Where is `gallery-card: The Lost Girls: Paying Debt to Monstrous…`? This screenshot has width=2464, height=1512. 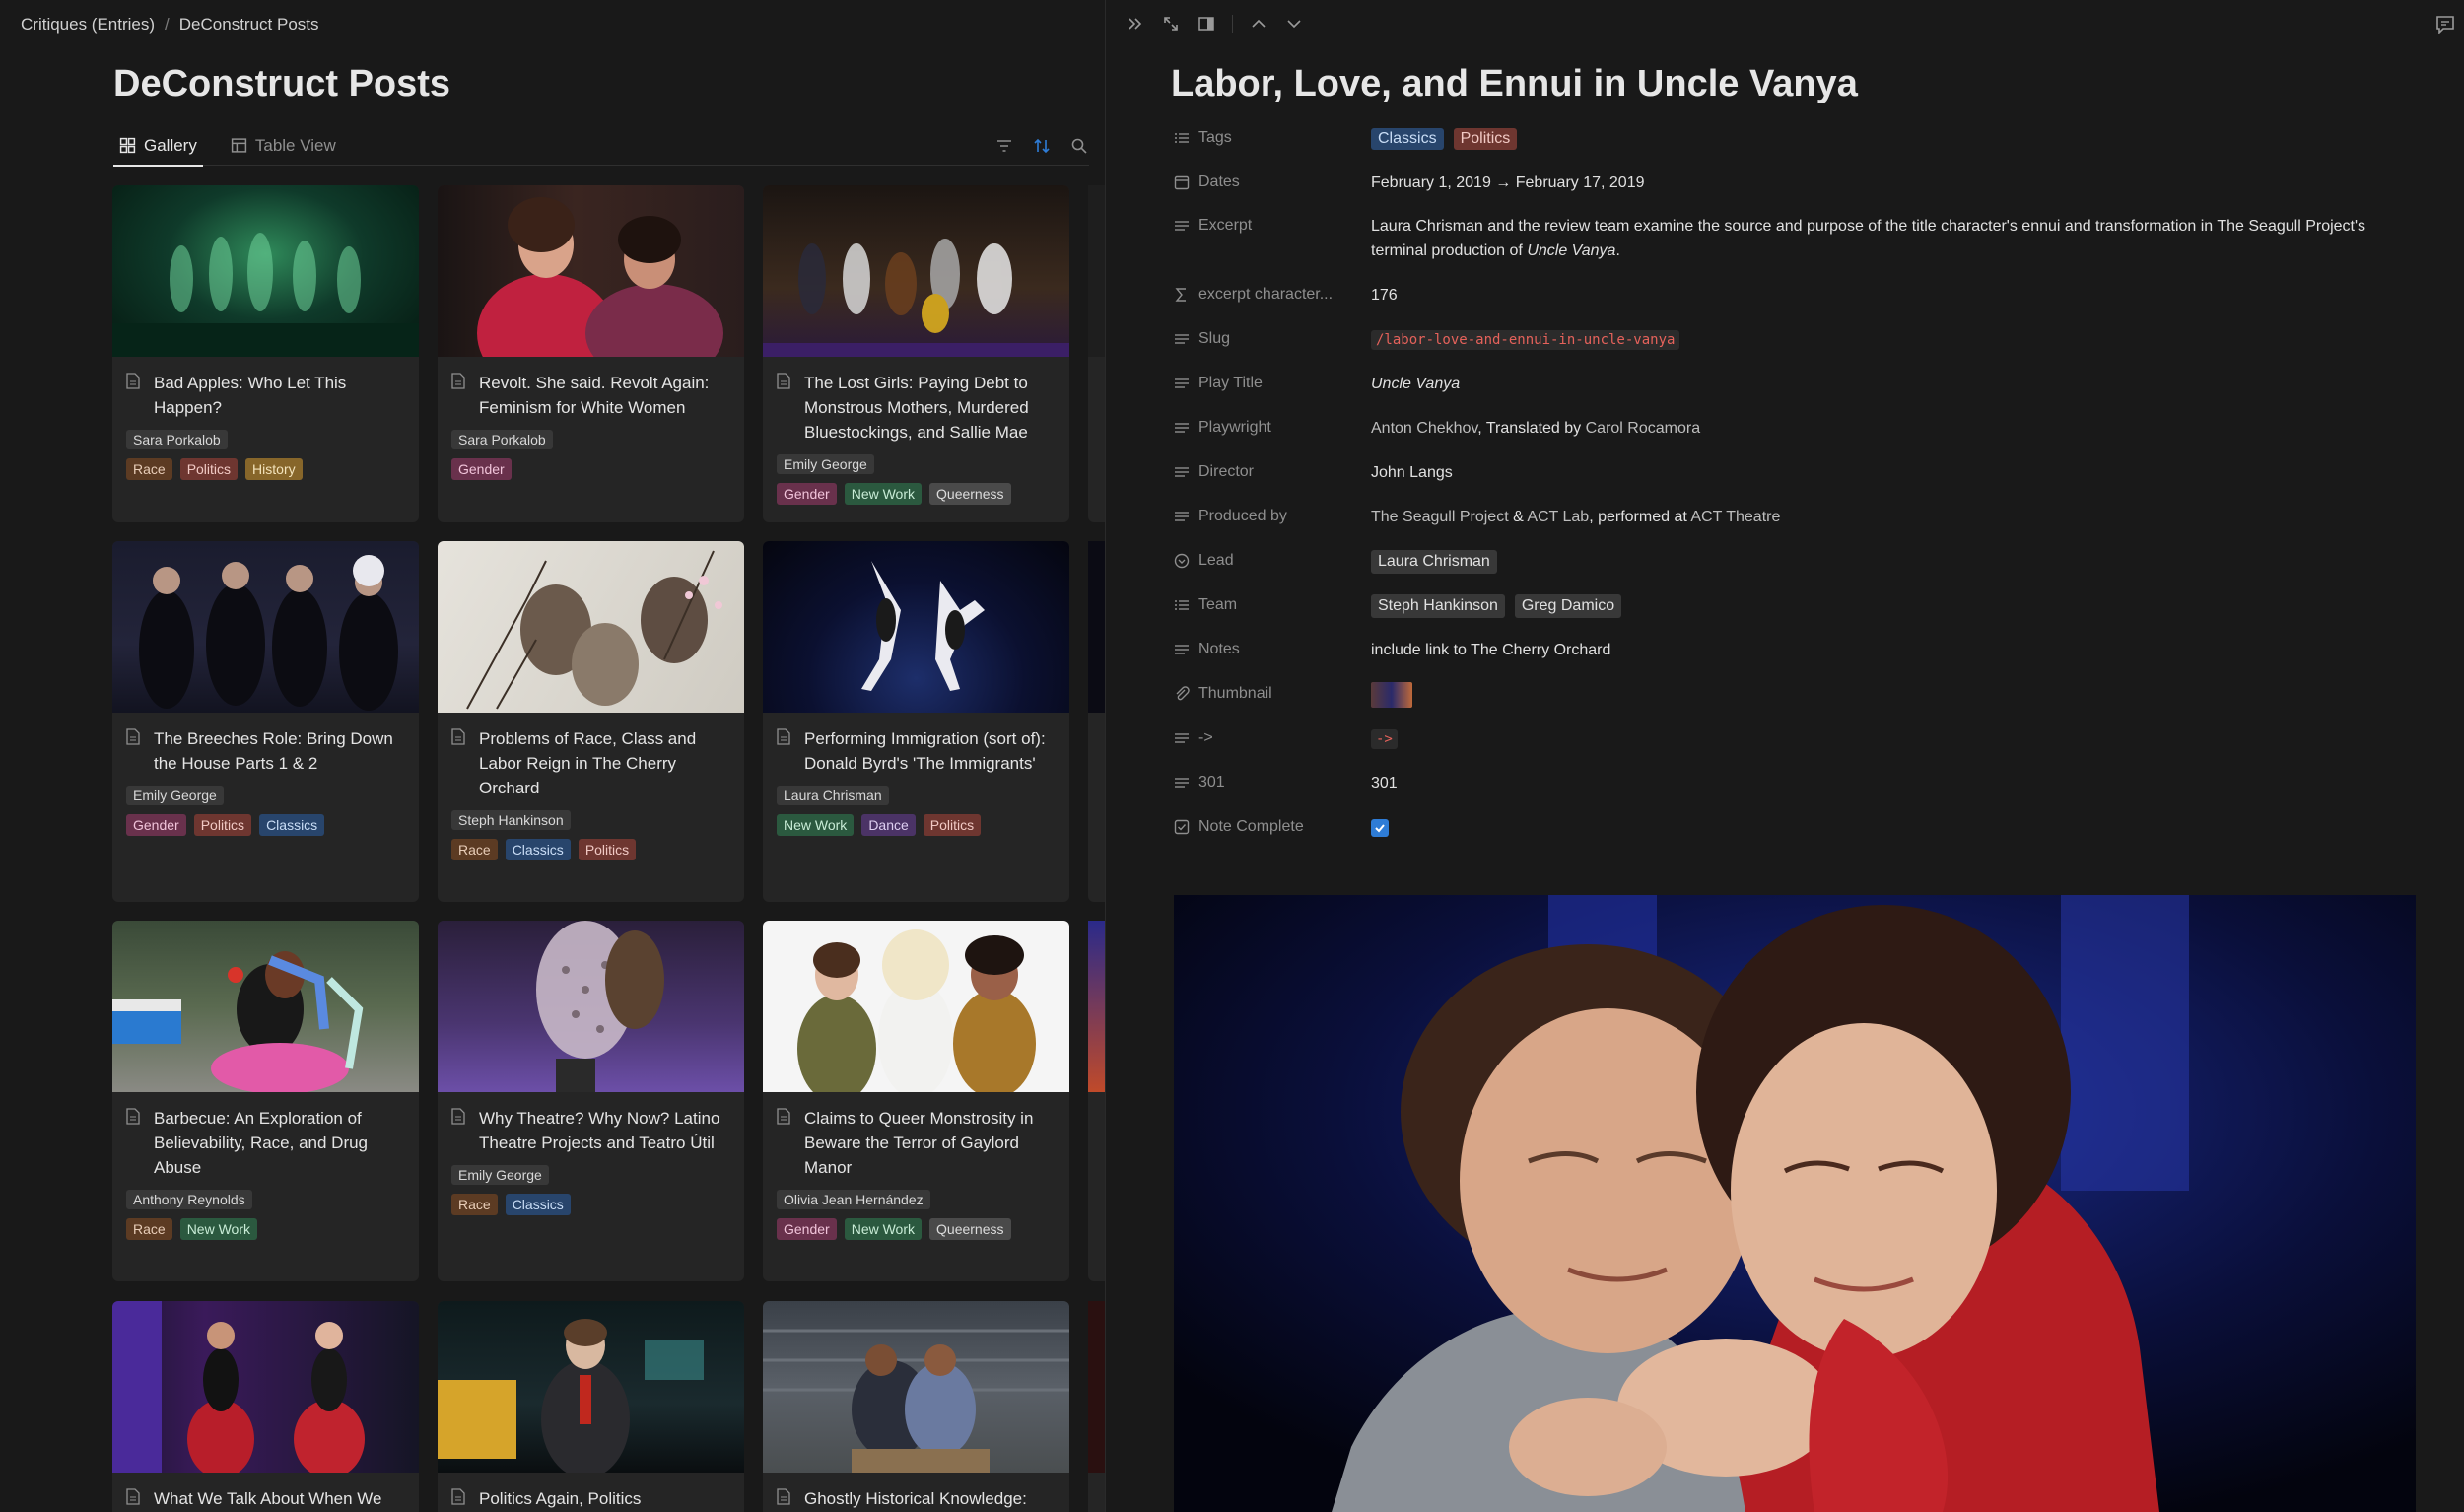
gallery-card: The Lost Girls: Paying Debt to Monstrous… is located at coordinates (916, 353).